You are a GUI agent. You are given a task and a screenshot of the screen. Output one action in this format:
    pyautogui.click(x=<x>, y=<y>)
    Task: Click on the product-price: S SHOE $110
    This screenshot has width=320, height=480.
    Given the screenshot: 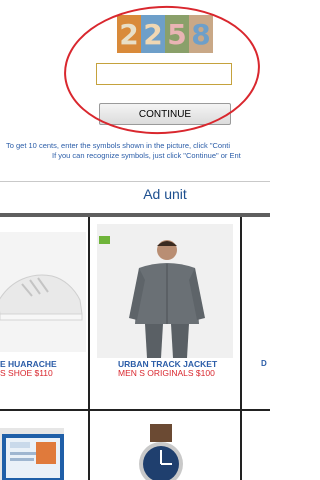 What is the action you would take?
    pyautogui.click(x=26, y=373)
    